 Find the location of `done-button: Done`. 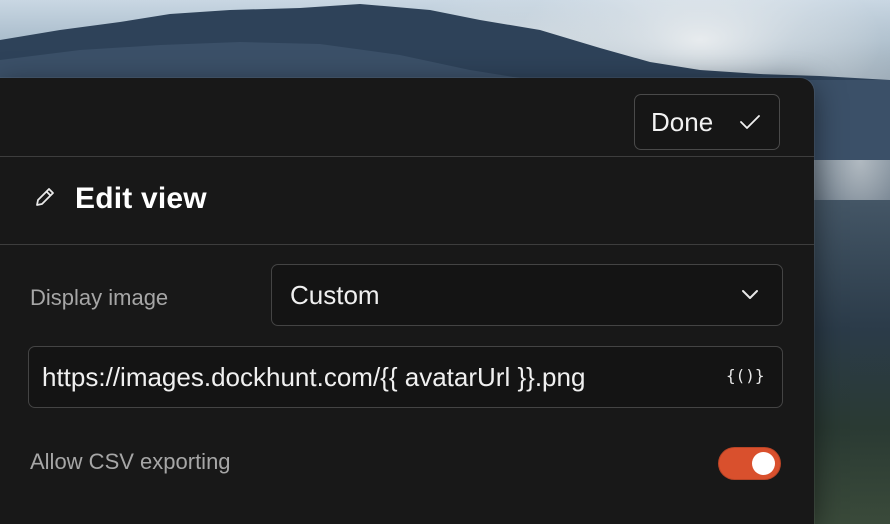

done-button: Done is located at coordinates (707, 122).